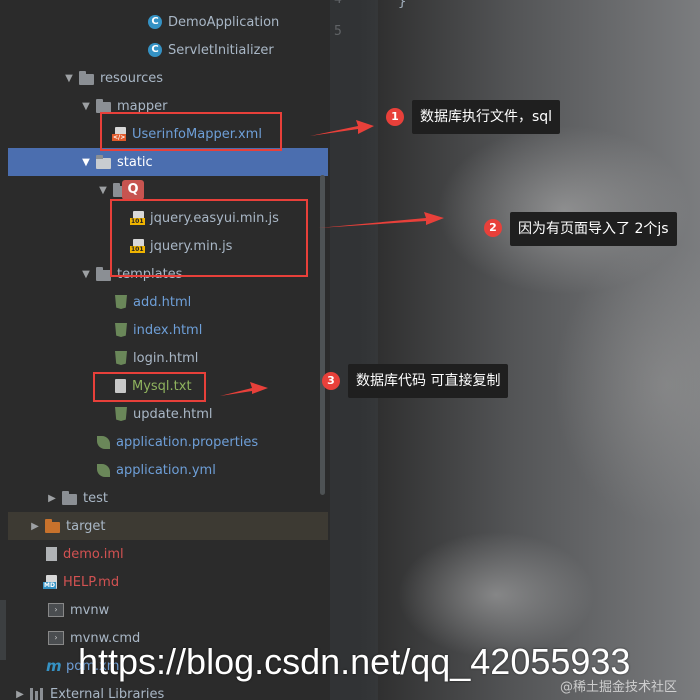 This screenshot has height=700, width=700. I want to click on tree-item-demoapplication: C DemoApplication, so click(139, 22).